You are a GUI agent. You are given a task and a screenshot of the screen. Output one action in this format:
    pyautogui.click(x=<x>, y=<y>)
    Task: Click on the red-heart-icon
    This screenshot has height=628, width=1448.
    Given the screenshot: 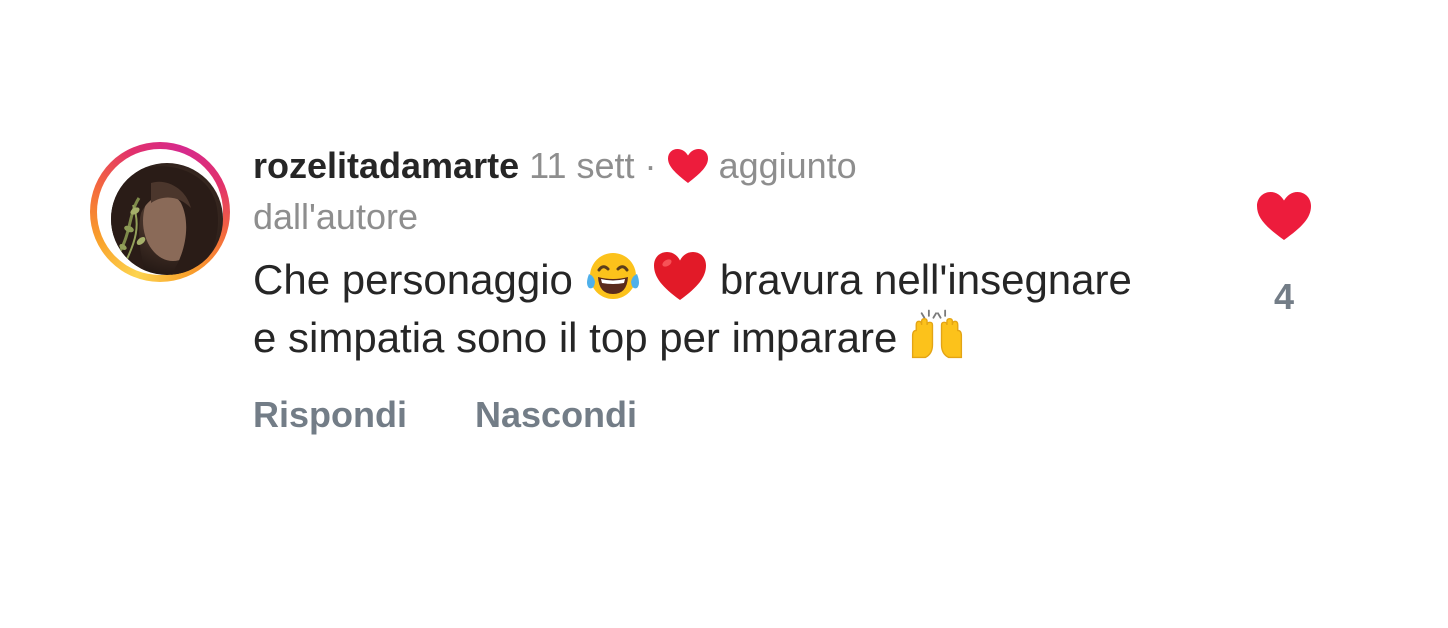 What is the action you would take?
    pyautogui.click(x=680, y=276)
    